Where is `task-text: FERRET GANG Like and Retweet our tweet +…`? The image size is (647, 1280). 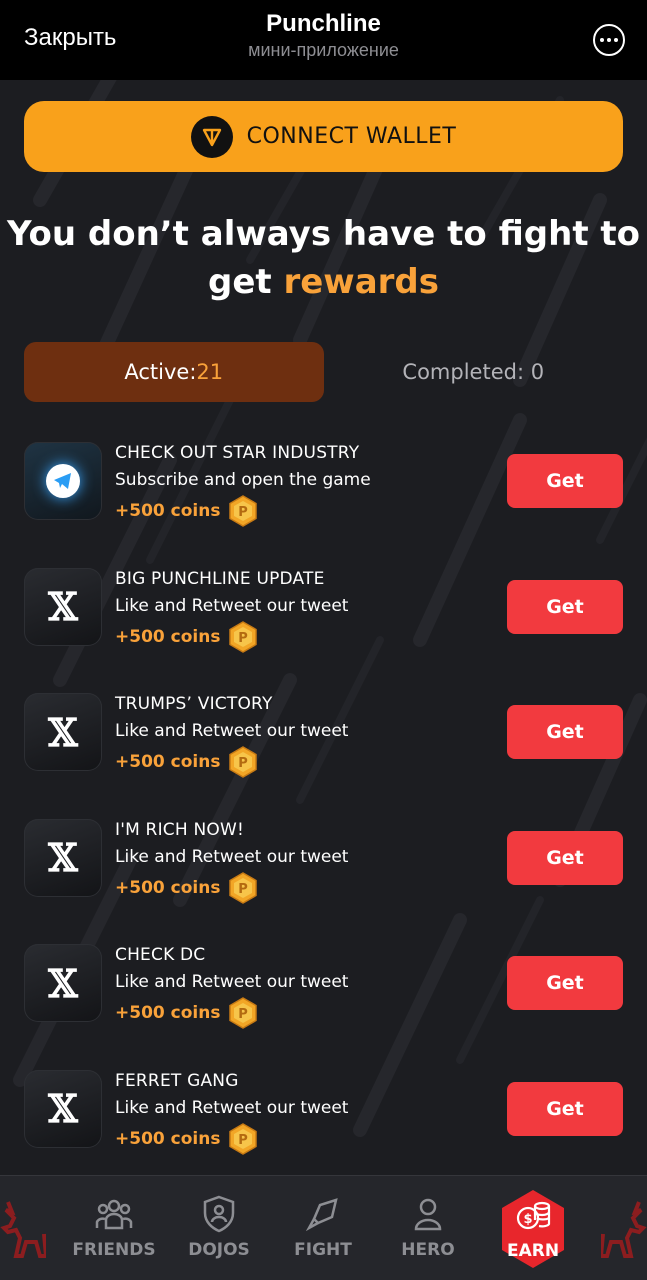 task-text: FERRET GANG Like and Retweet our tweet +… is located at coordinates (310, 1111).